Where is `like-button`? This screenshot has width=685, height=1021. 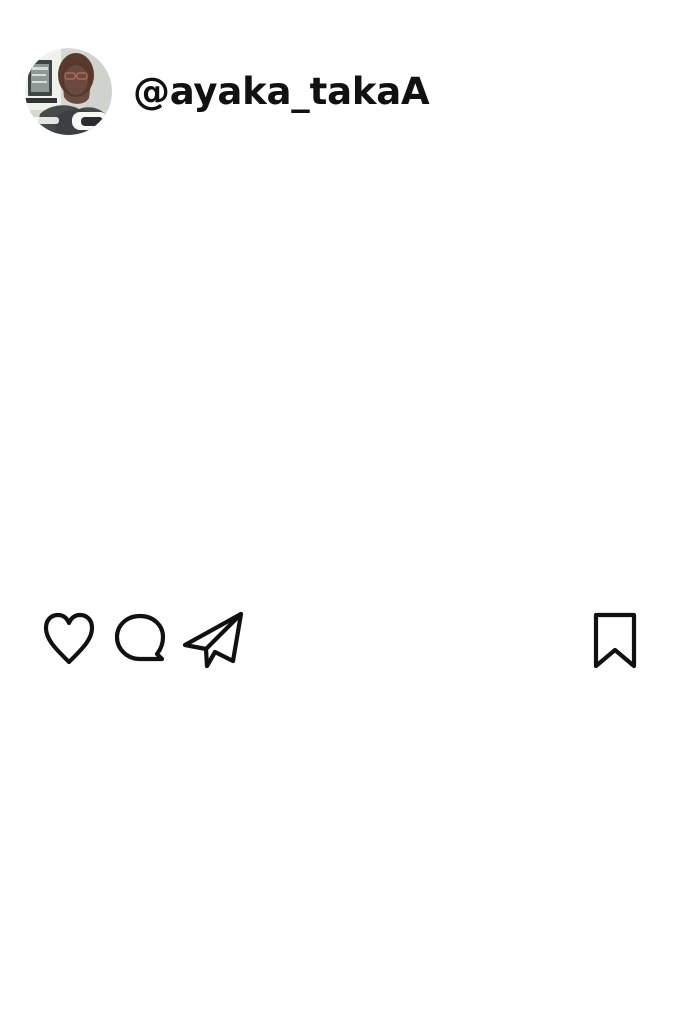
like-button is located at coordinates (69, 639).